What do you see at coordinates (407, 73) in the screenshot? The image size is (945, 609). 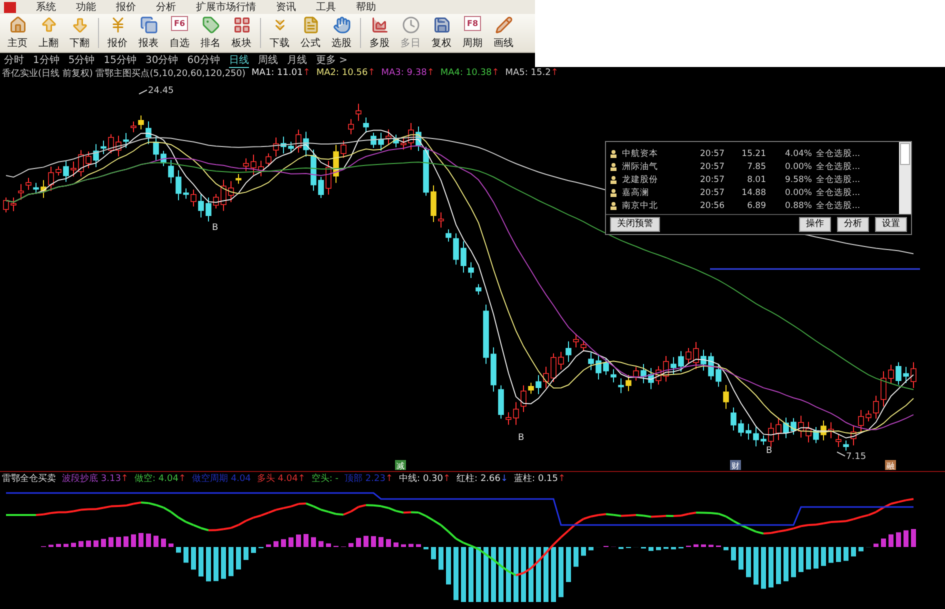 I see `moving-average-value: MA3: 9.38↑` at bounding box center [407, 73].